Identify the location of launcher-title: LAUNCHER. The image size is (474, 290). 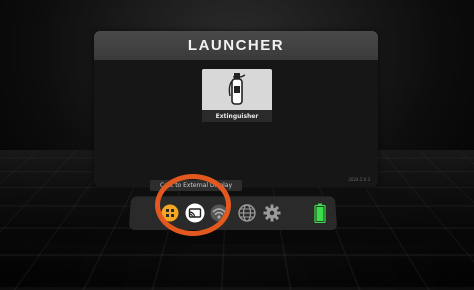
(236, 45).